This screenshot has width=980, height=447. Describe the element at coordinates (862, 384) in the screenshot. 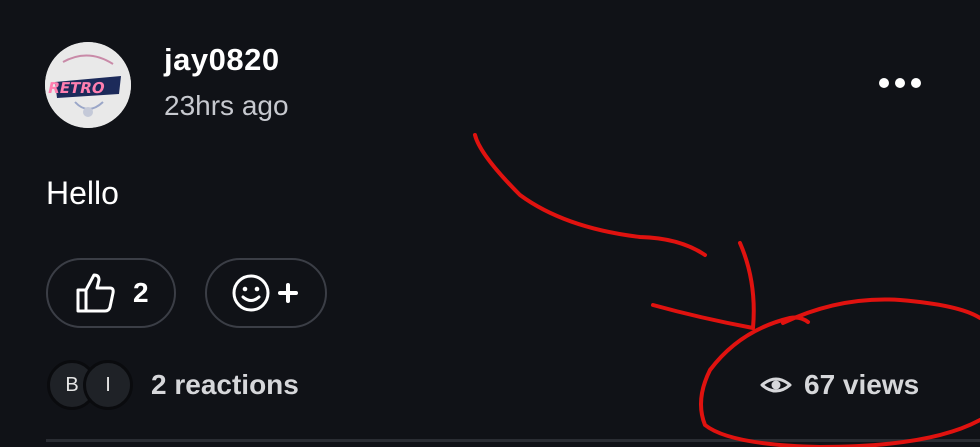

I see `views-count: 67 views` at that location.